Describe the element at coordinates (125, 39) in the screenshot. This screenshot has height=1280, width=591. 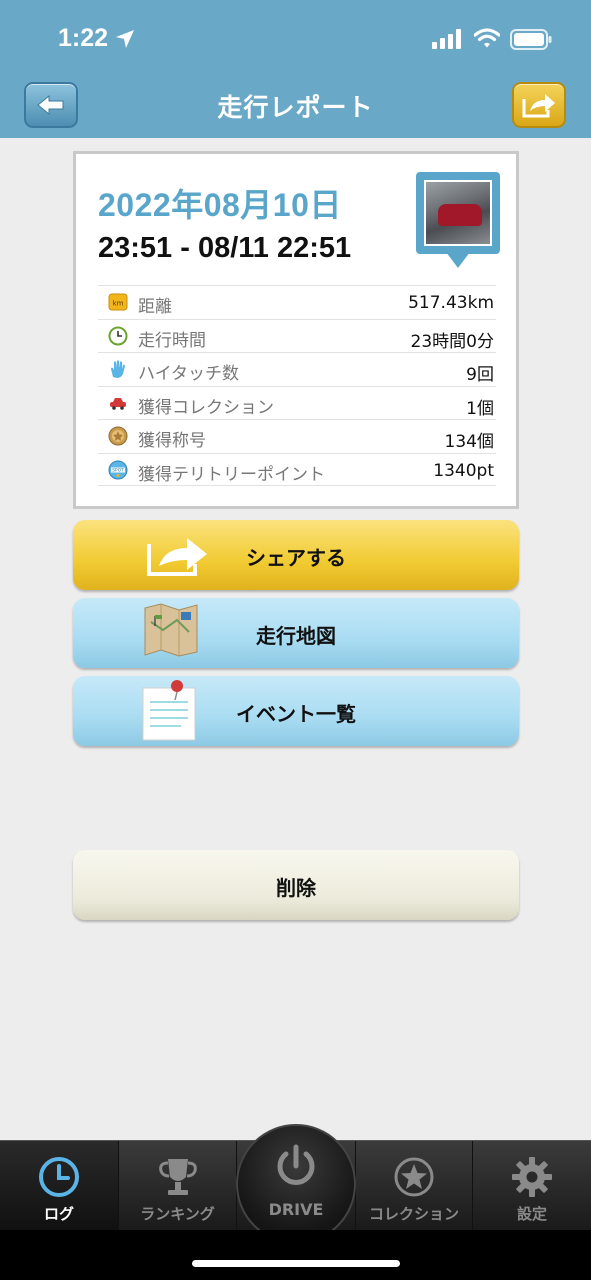
I see `location-arrow-icon` at that location.